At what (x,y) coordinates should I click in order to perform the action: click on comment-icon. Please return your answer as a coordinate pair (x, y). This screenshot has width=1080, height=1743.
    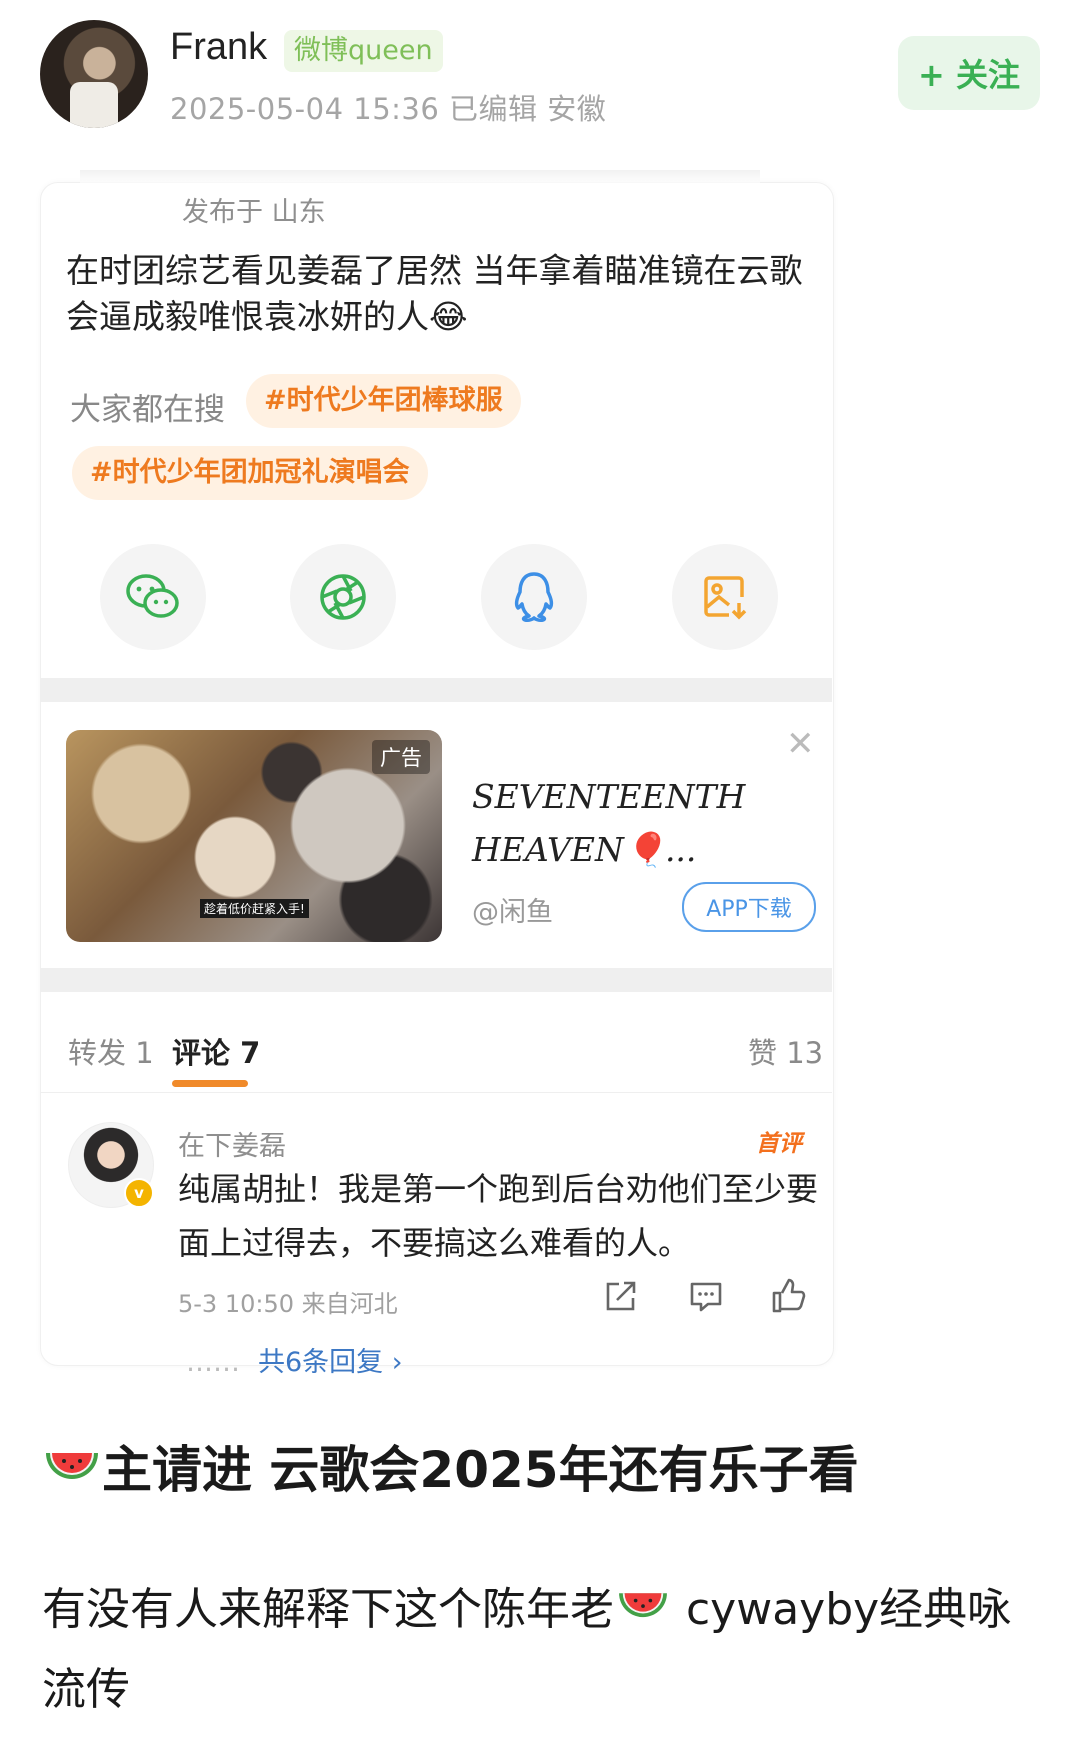
    Looking at the image, I should click on (706, 1296).